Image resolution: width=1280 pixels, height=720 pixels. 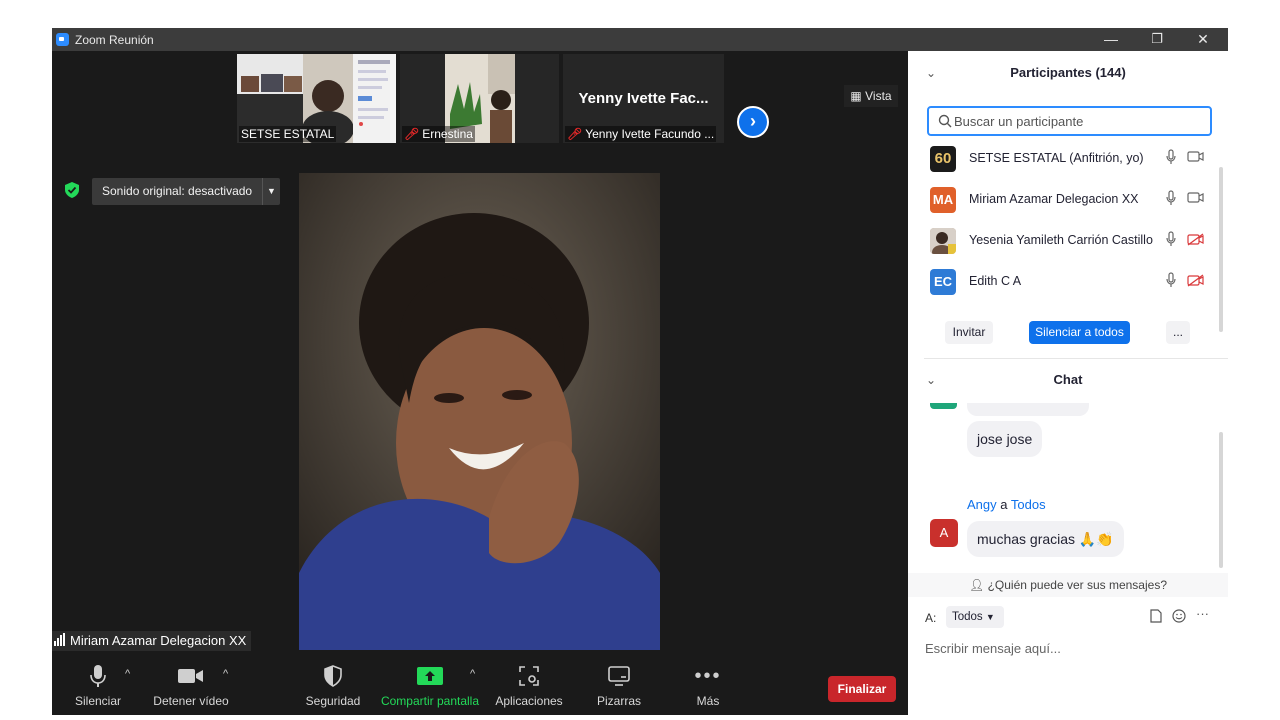 I want to click on end-meeting-button: Finalizar, so click(x=862, y=689).